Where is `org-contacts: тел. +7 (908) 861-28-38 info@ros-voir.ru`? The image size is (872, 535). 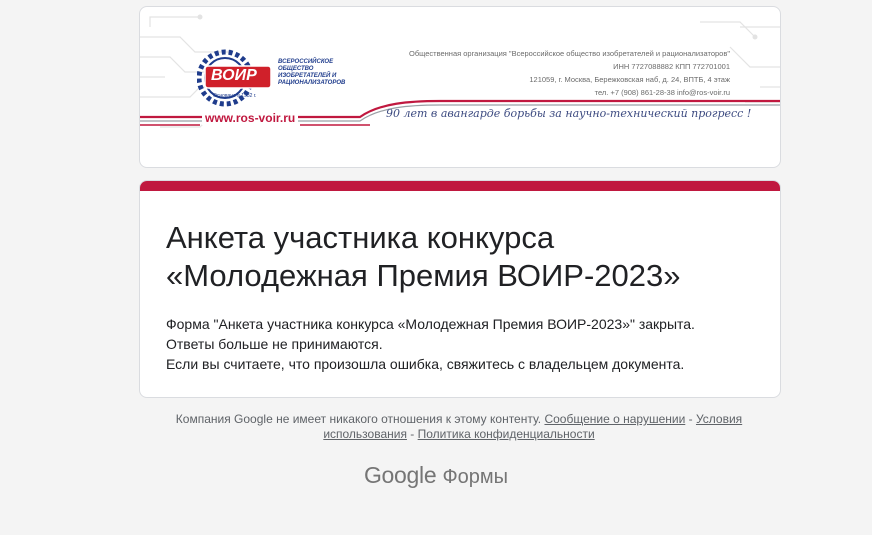
org-contacts: тел. +7 (908) 861-28-38 info@ros-voir.ru is located at coordinates (662, 92).